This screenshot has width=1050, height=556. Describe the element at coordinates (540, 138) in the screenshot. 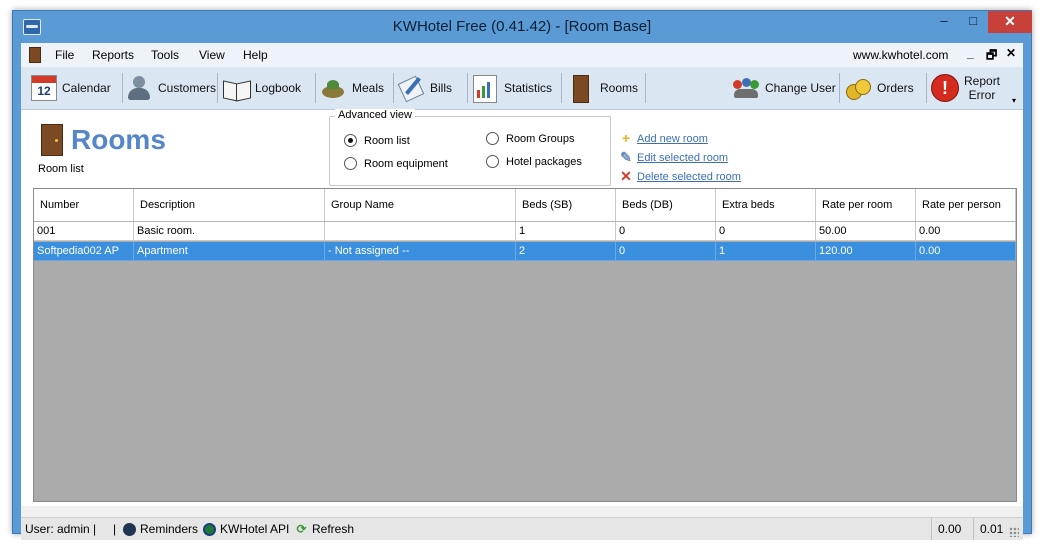

I see `radio-label: Room Groups` at that location.